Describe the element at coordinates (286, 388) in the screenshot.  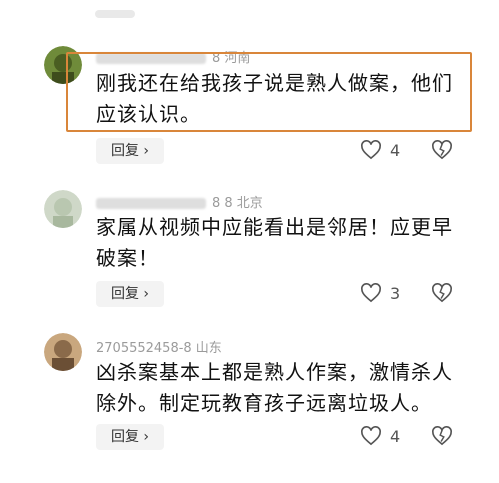
I see `comment-text: 凶杀案基本上都是熟人作案，激情杀人 除外。制定玩教育孩子远离垃圾人。` at that location.